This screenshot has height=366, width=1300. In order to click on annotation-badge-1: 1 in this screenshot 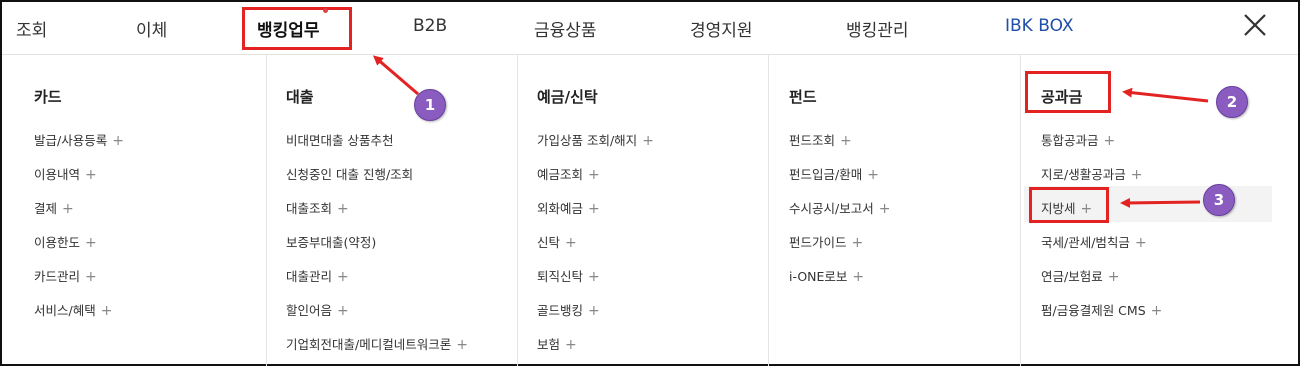, I will do `click(430, 105)`.